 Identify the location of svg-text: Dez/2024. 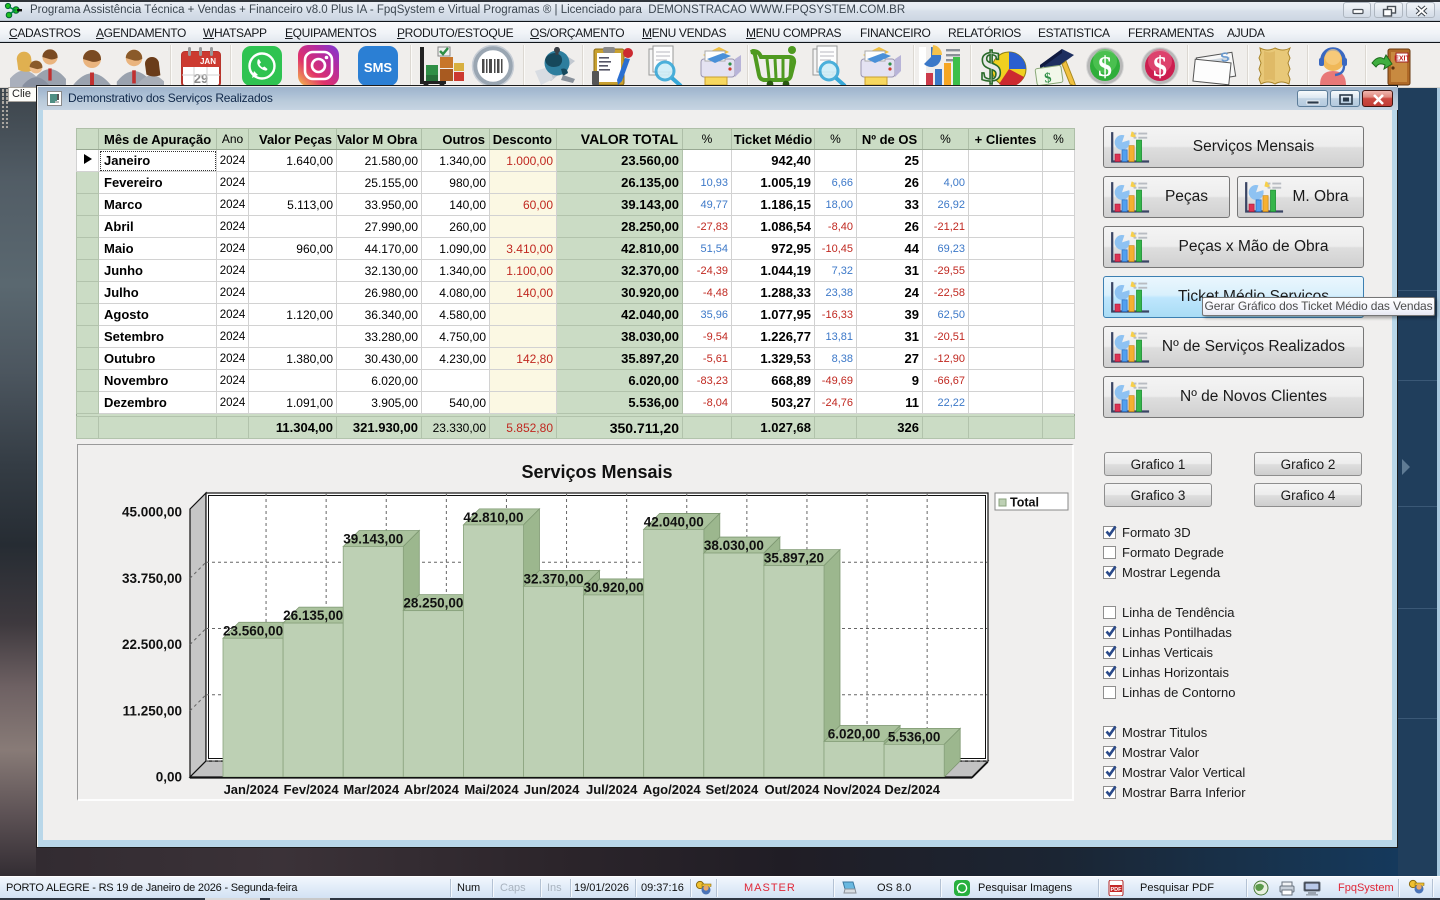
(912, 789).